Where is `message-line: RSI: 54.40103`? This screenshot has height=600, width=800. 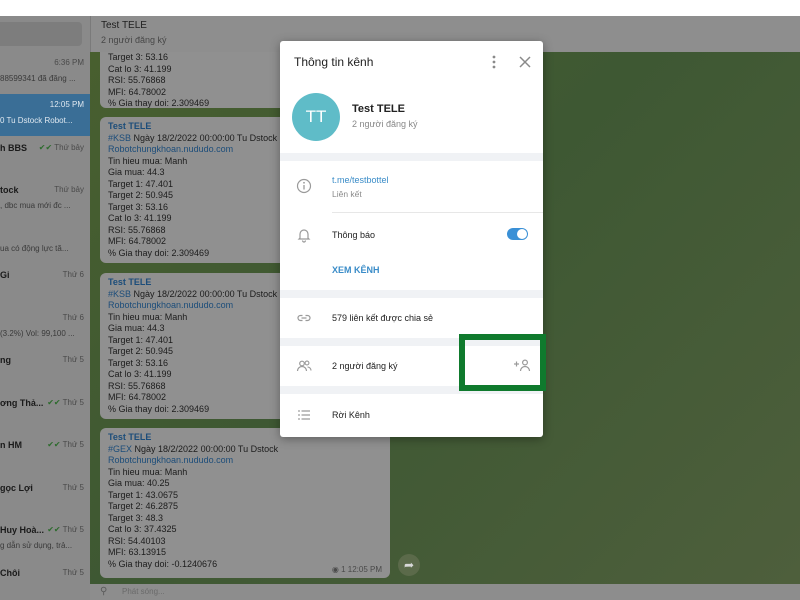 message-line: RSI: 54.40103 is located at coordinates (137, 540).